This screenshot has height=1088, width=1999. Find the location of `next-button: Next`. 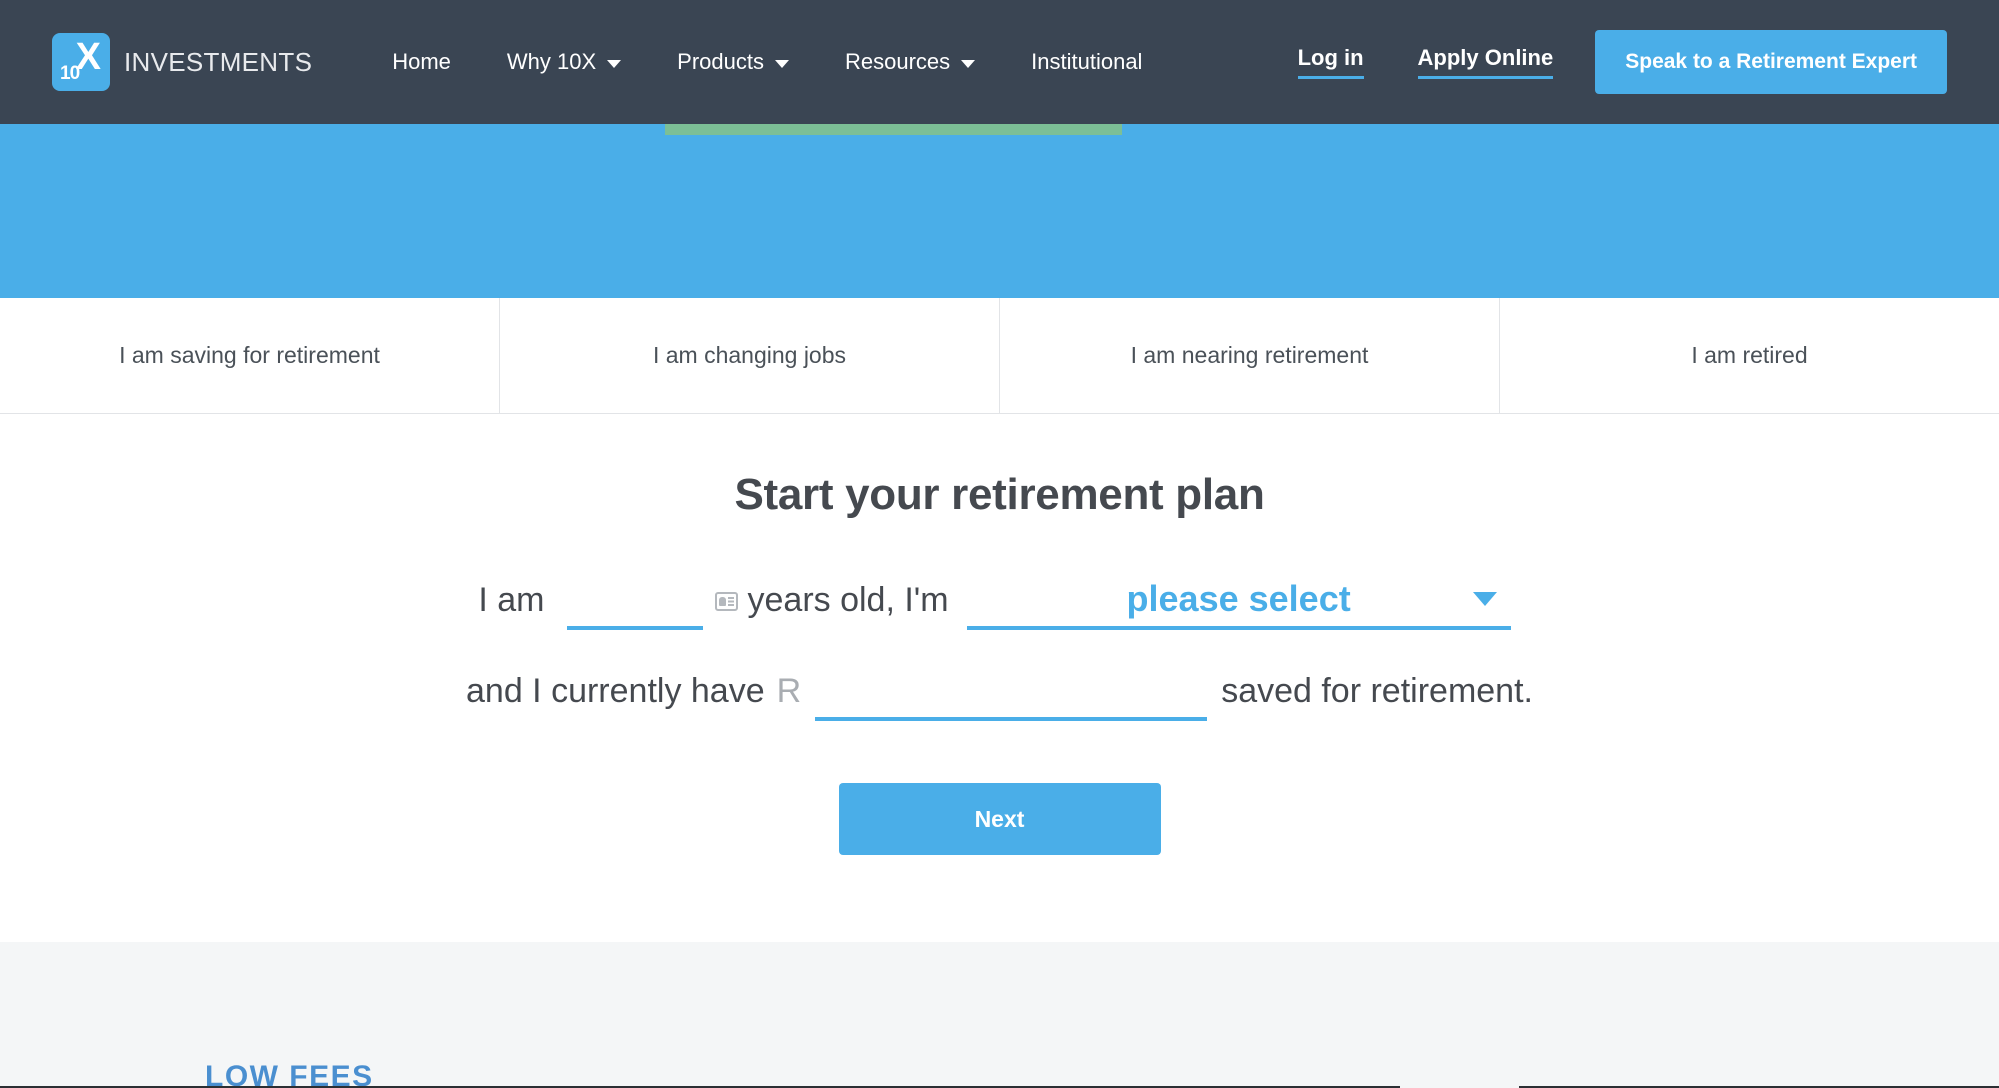

next-button: Next is located at coordinates (999, 819).